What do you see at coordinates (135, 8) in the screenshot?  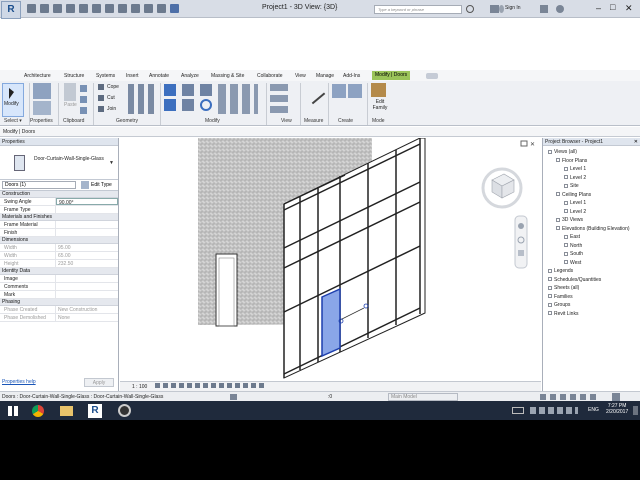 I see `section-icon` at bounding box center [135, 8].